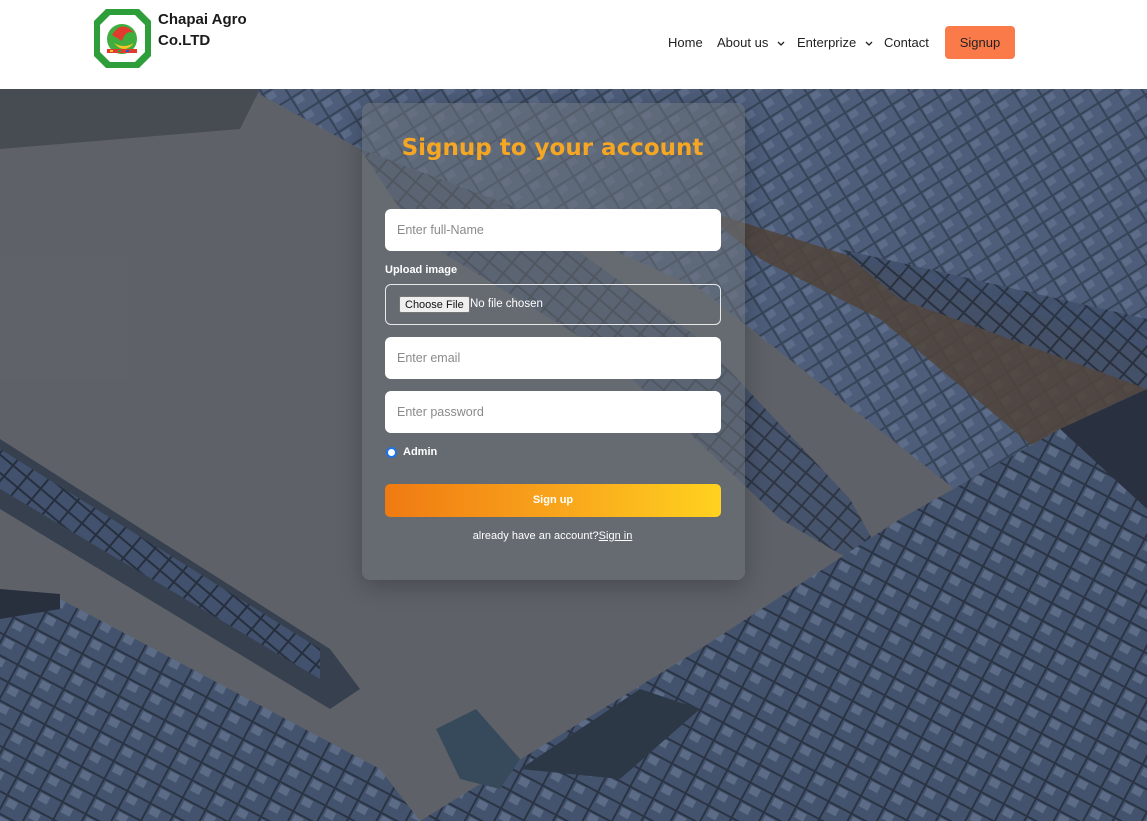  I want to click on file-upload-field: Choose File No file chosen, so click(553, 304).